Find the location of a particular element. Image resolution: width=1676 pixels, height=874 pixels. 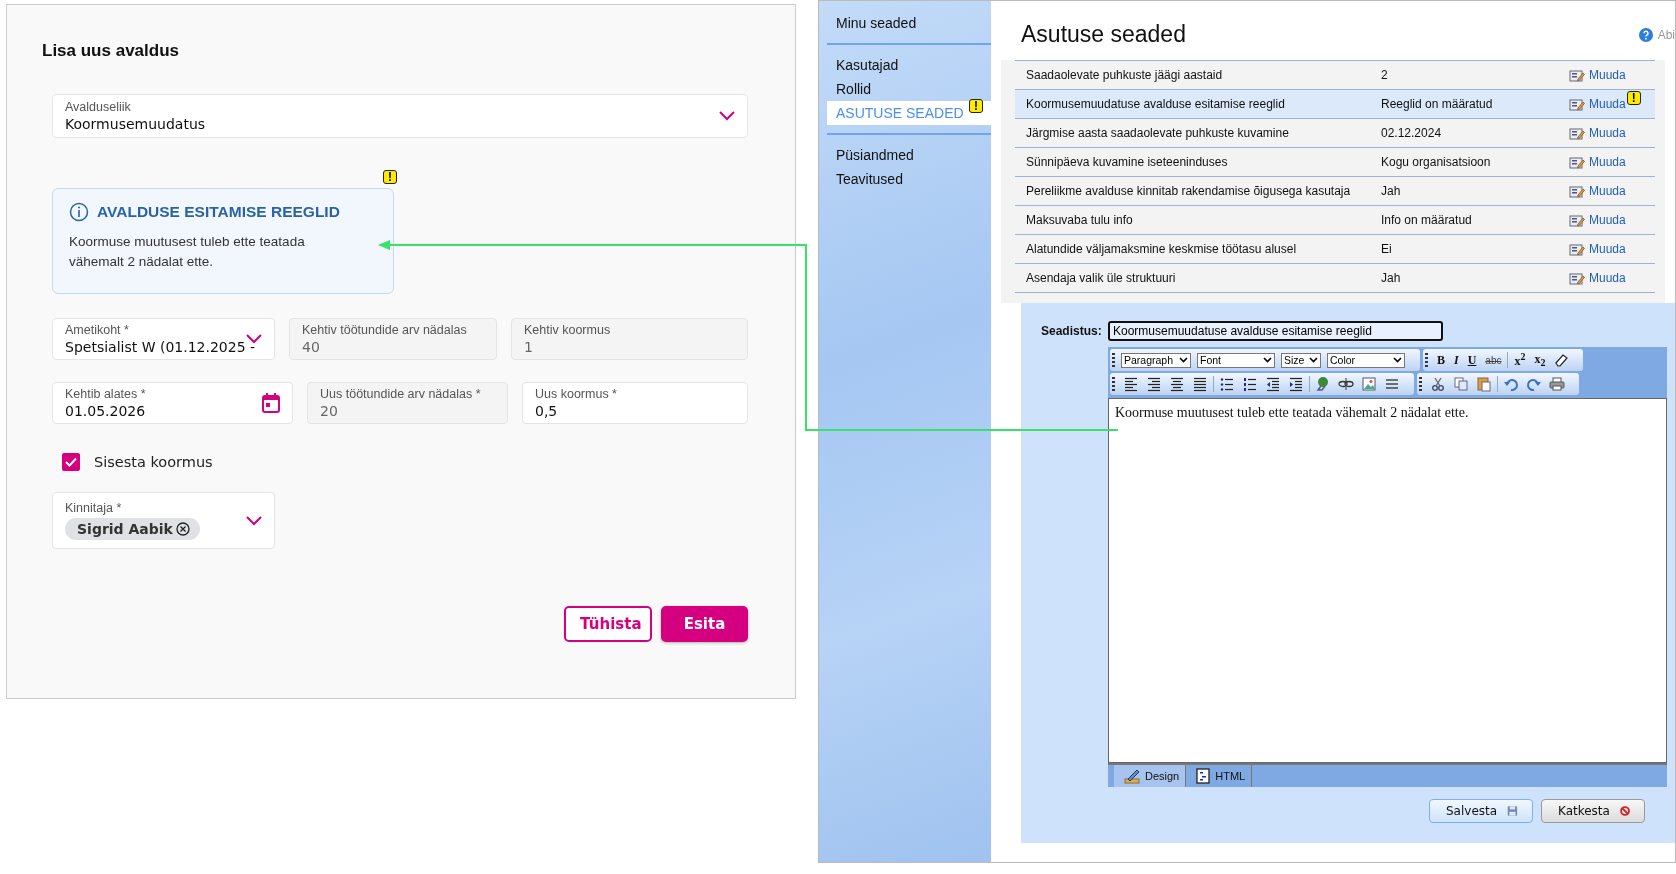

checkbox is located at coordinates (71, 462).